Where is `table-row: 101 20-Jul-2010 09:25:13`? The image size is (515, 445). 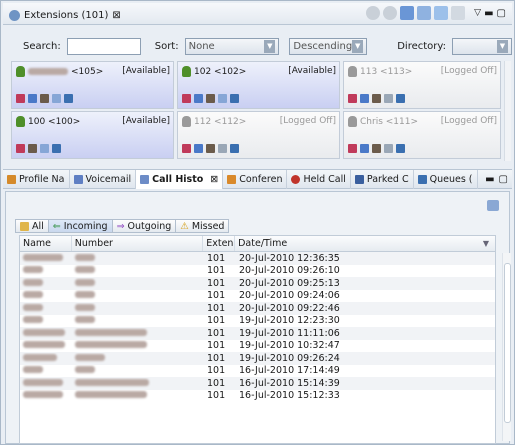 table-row: 101 20-Jul-2010 09:25:13 is located at coordinates (257, 283).